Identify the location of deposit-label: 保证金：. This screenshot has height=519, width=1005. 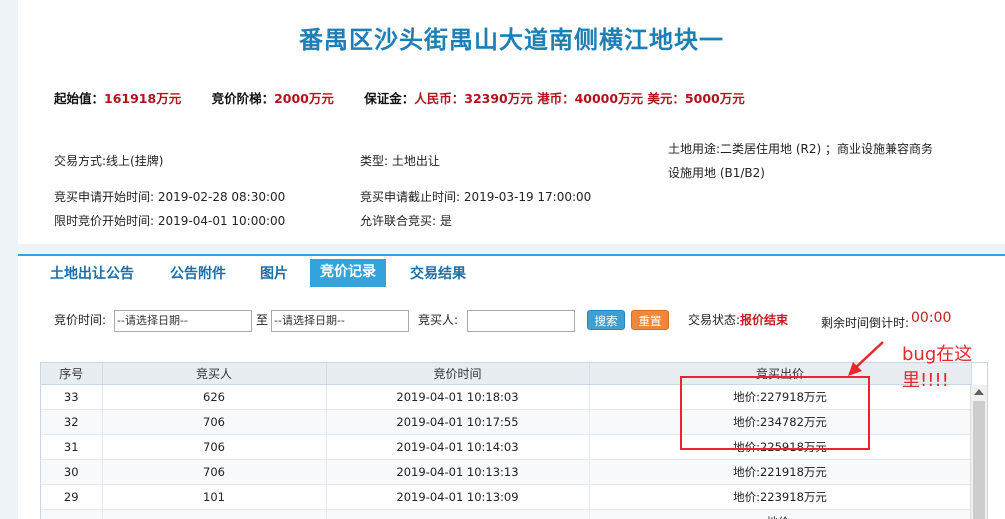
(389, 98).